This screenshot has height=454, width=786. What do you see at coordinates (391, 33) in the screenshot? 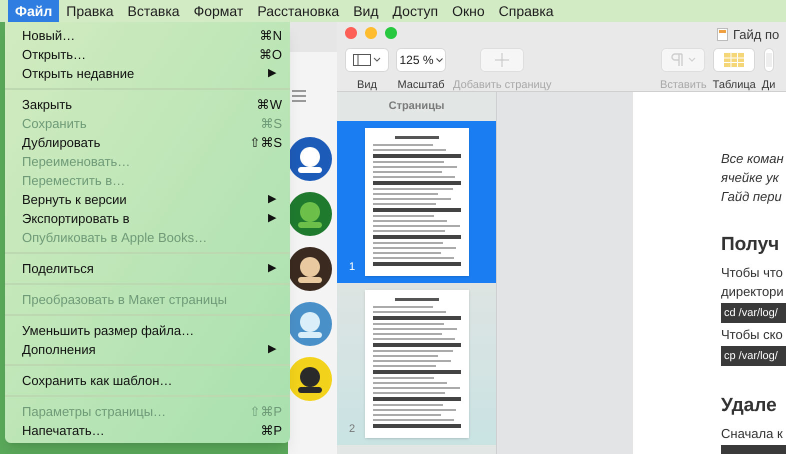
I see `zoom-button` at bounding box center [391, 33].